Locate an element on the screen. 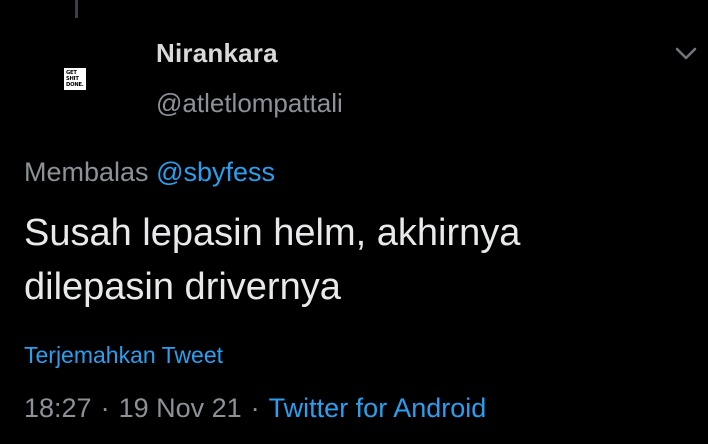 Image resolution: width=708 pixels, height=444 pixels. avatar-logo-line: DONE. is located at coordinates (75, 85).